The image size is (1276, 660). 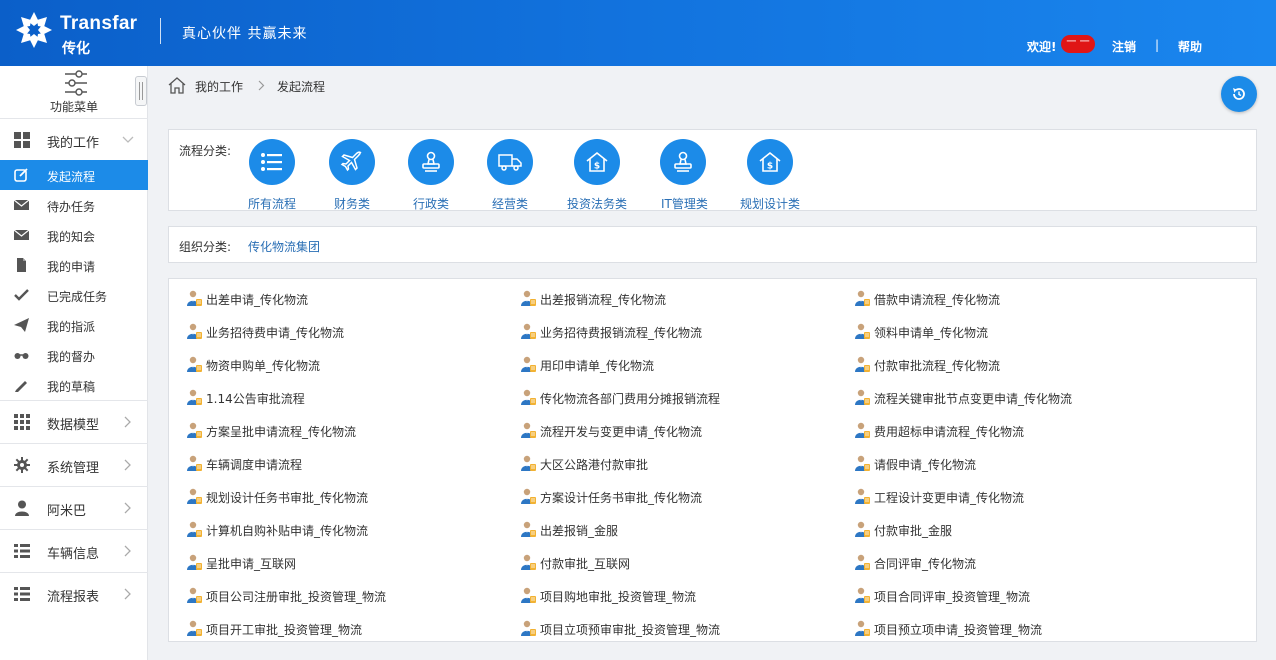 I want to click on help-link: 帮助, so click(x=1190, y=46).